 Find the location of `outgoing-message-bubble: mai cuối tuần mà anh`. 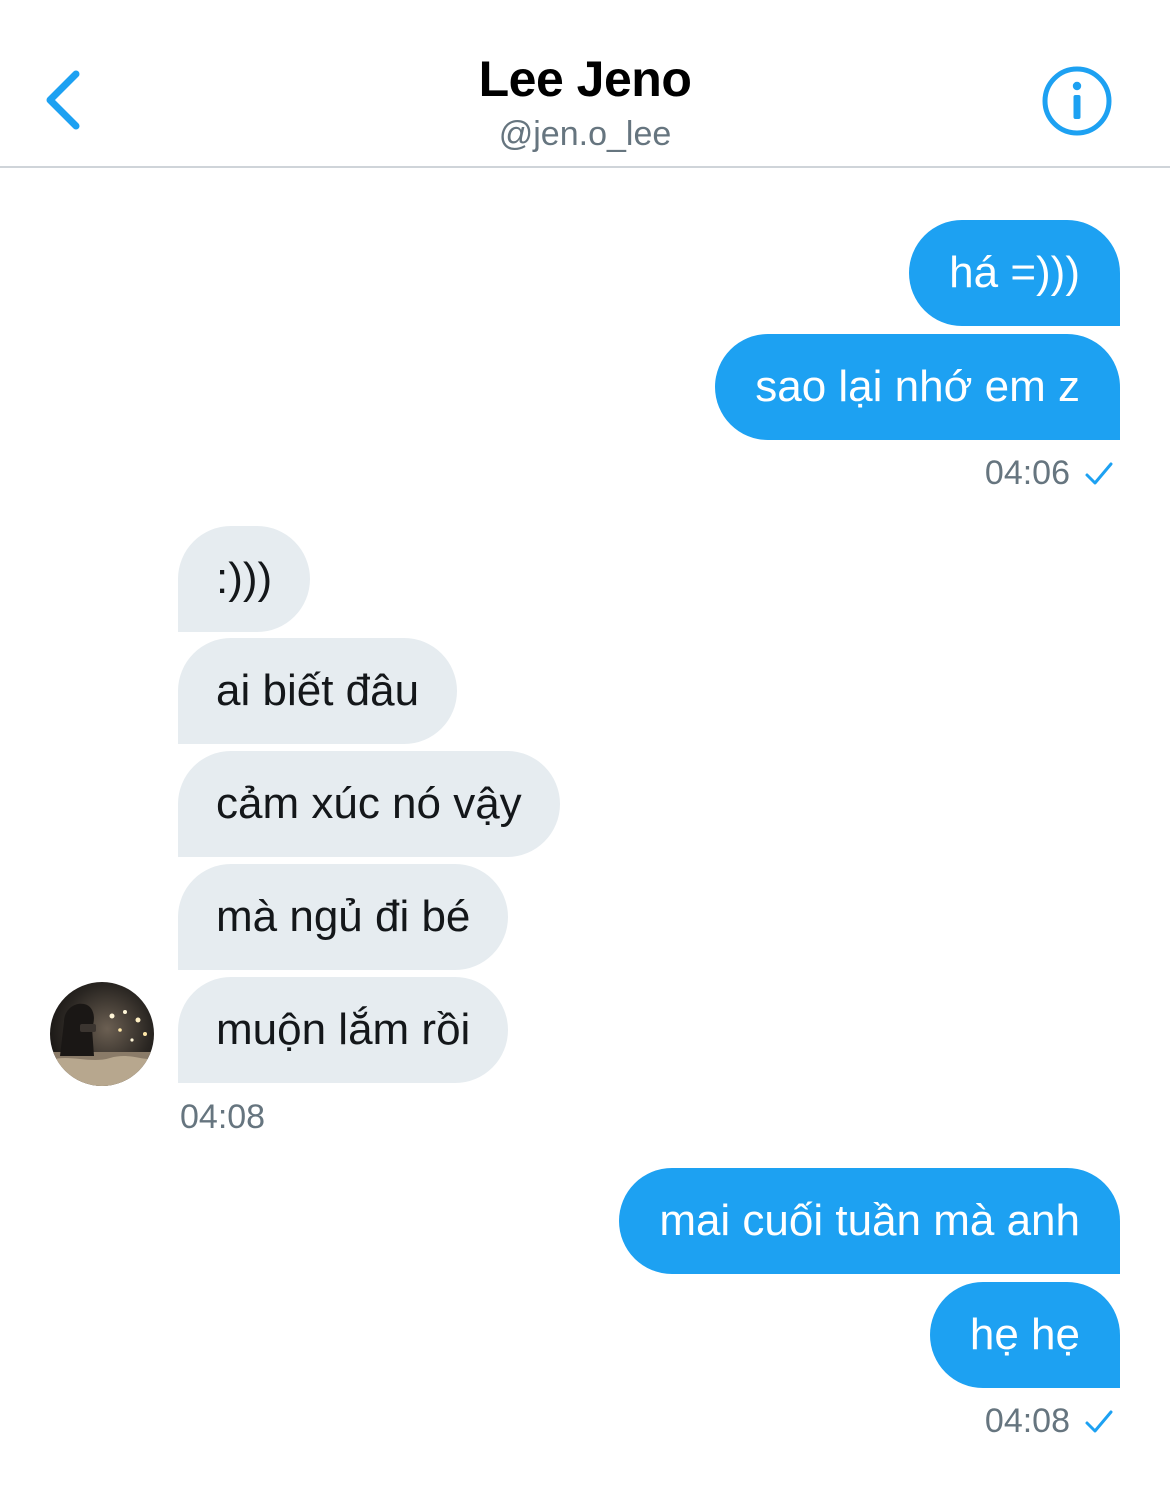

outgoing-message-bubble: mai cuối tuần mà anh is located at coordinates (869, 1221).